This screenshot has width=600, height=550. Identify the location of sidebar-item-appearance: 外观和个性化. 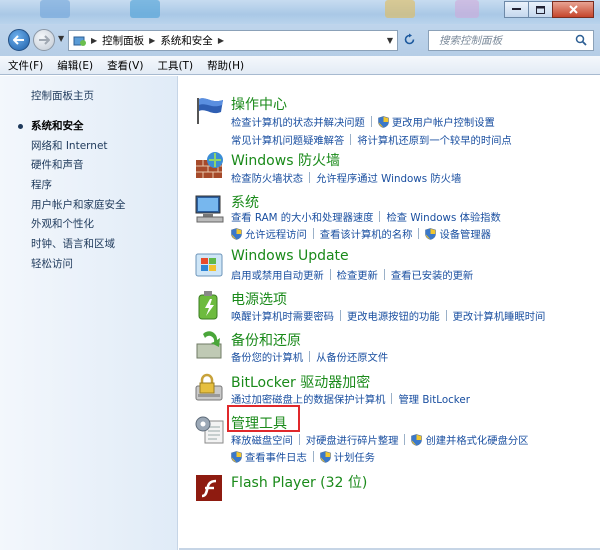
(78, 226).